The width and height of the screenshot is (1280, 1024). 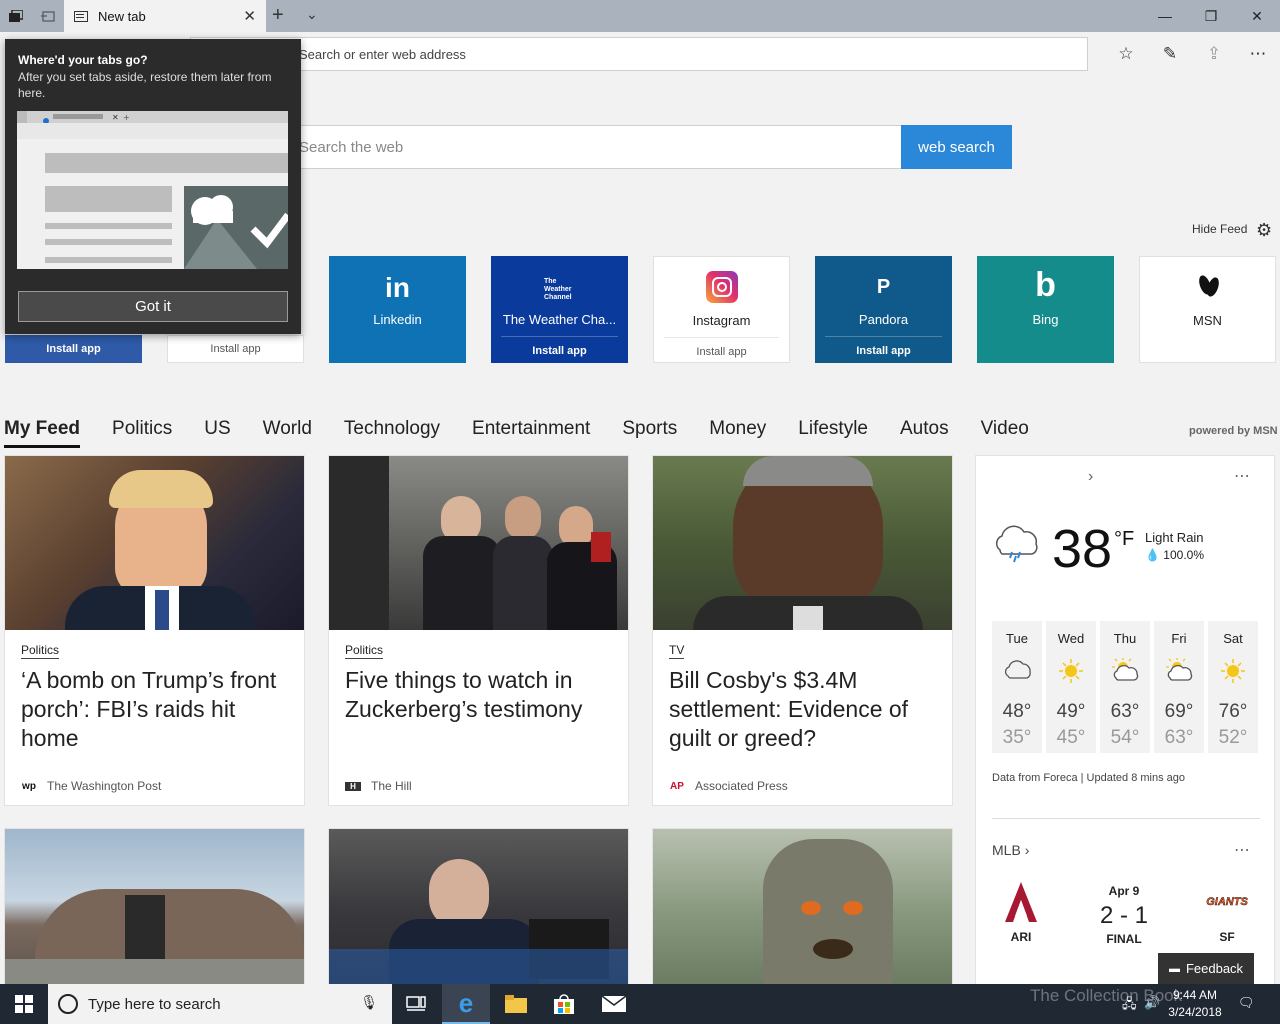 What do you see at coordinates (1209, 288) in the screenshot?
I see `msn-butterfly-icon` at bounding box center [1209, 288].